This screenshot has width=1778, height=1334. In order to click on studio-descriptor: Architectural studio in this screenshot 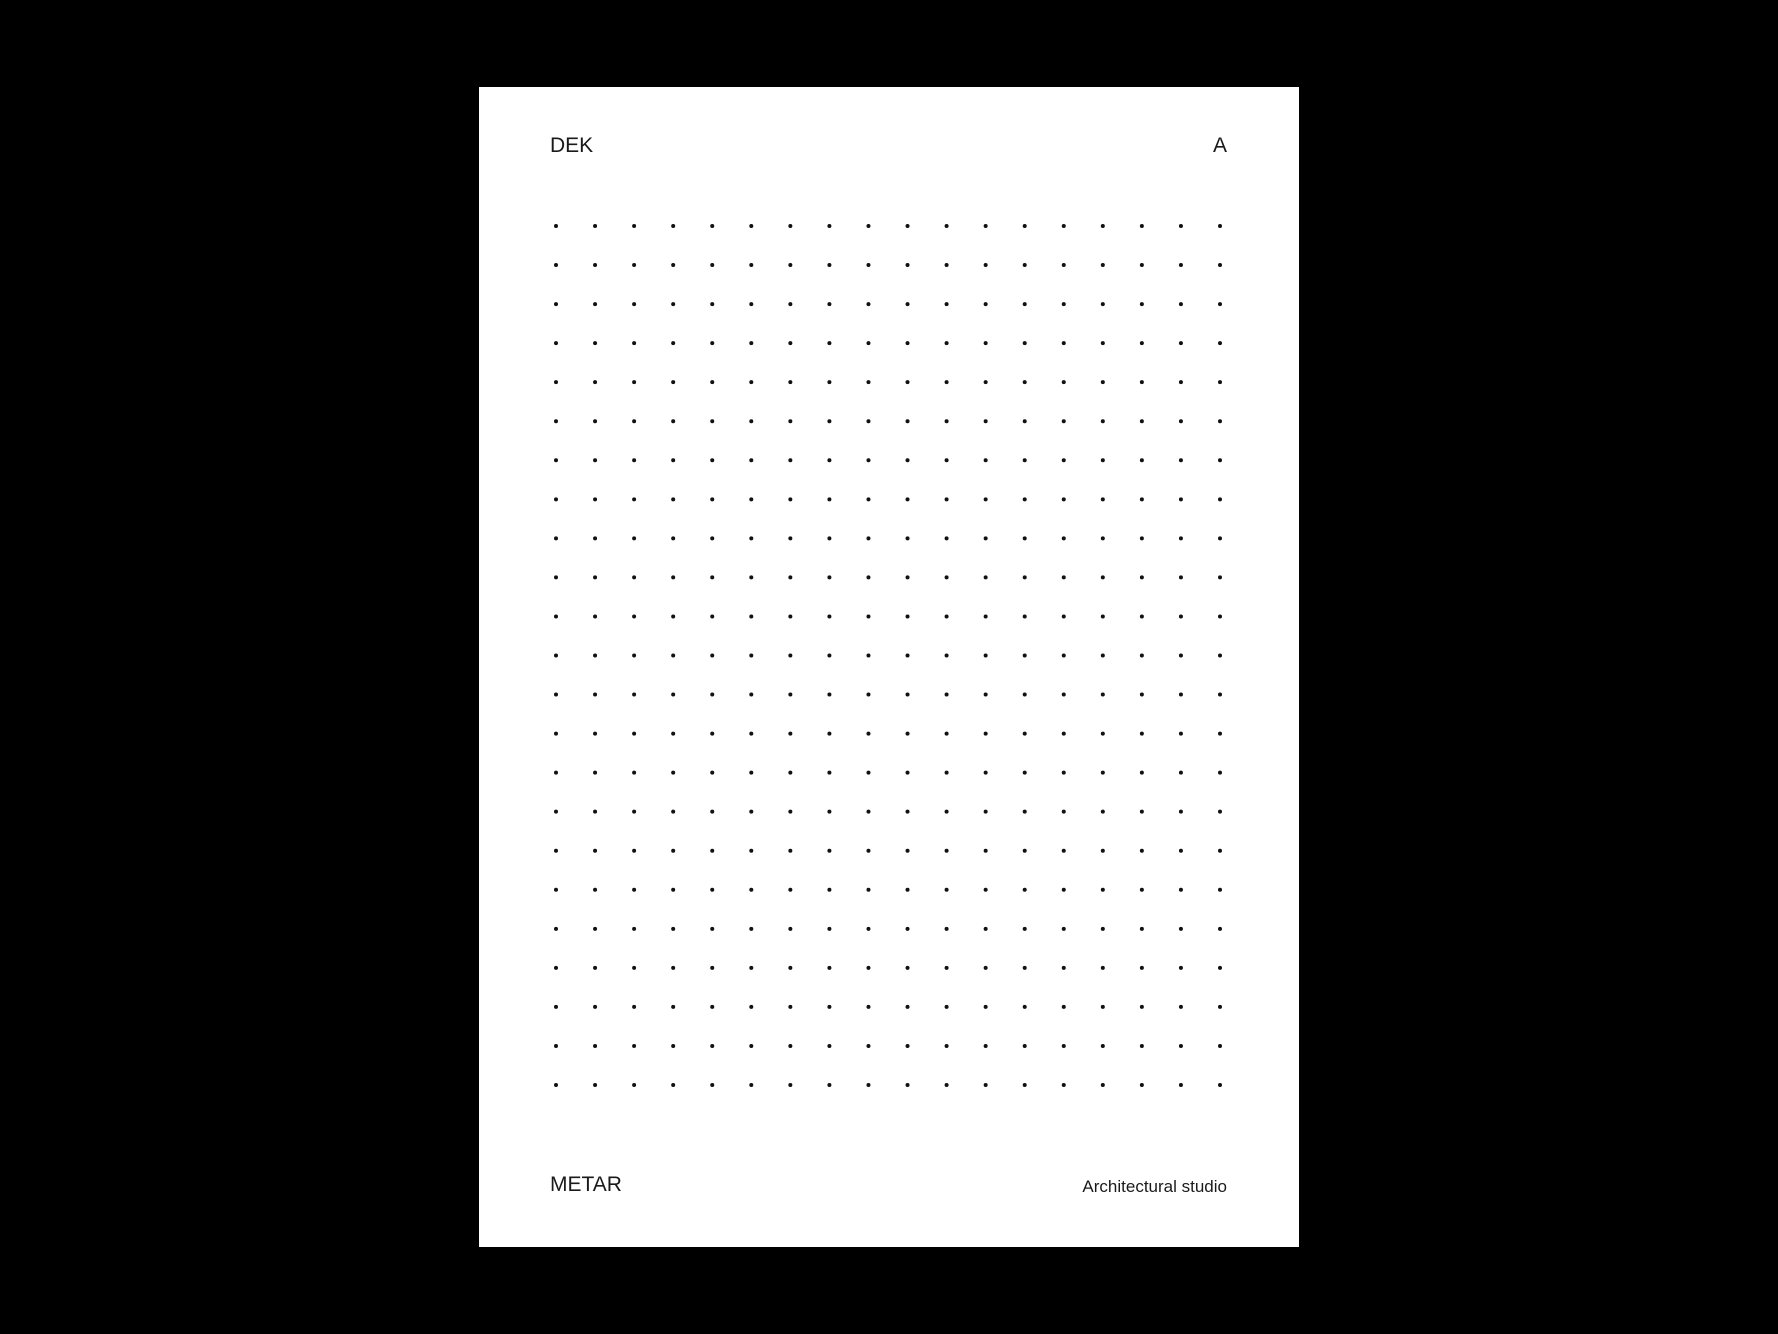, I will do `click(1154, 1186)`.